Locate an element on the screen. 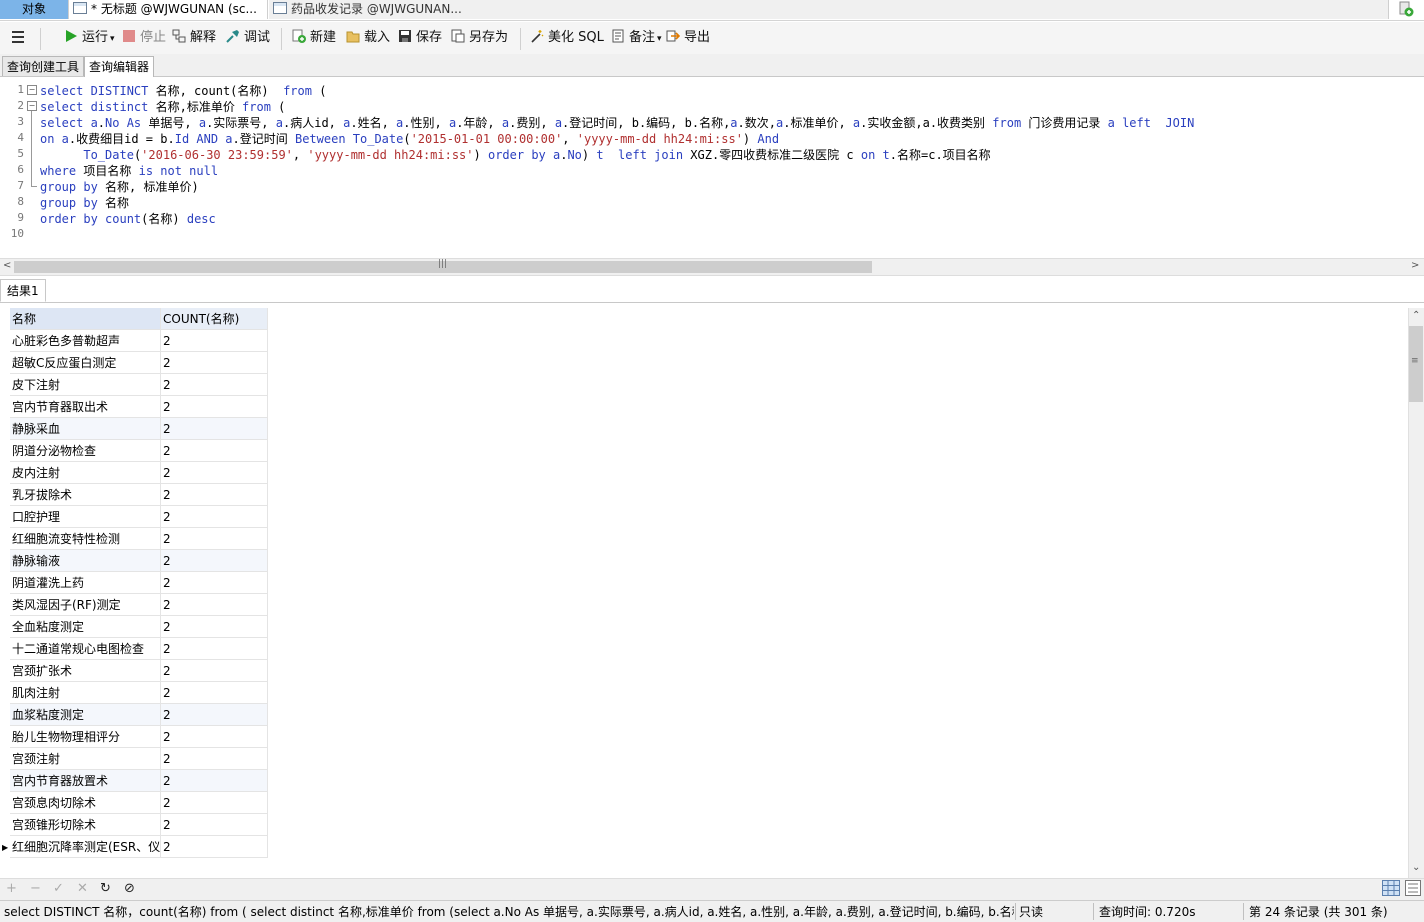 The height and width of the screenshot is (922, 1424). cell-name: 静脉输液 is located at coordinates (85, 561).